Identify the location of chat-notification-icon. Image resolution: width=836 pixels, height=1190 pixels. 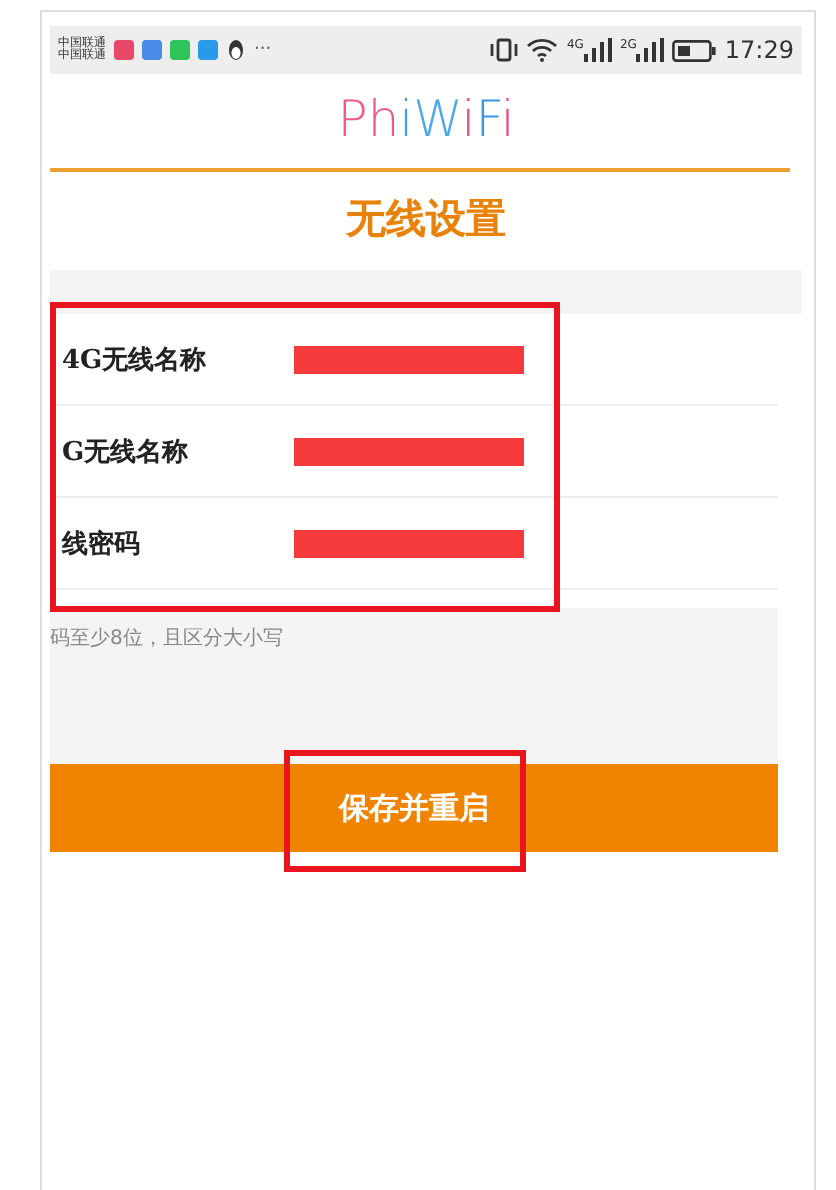
(180, 50).